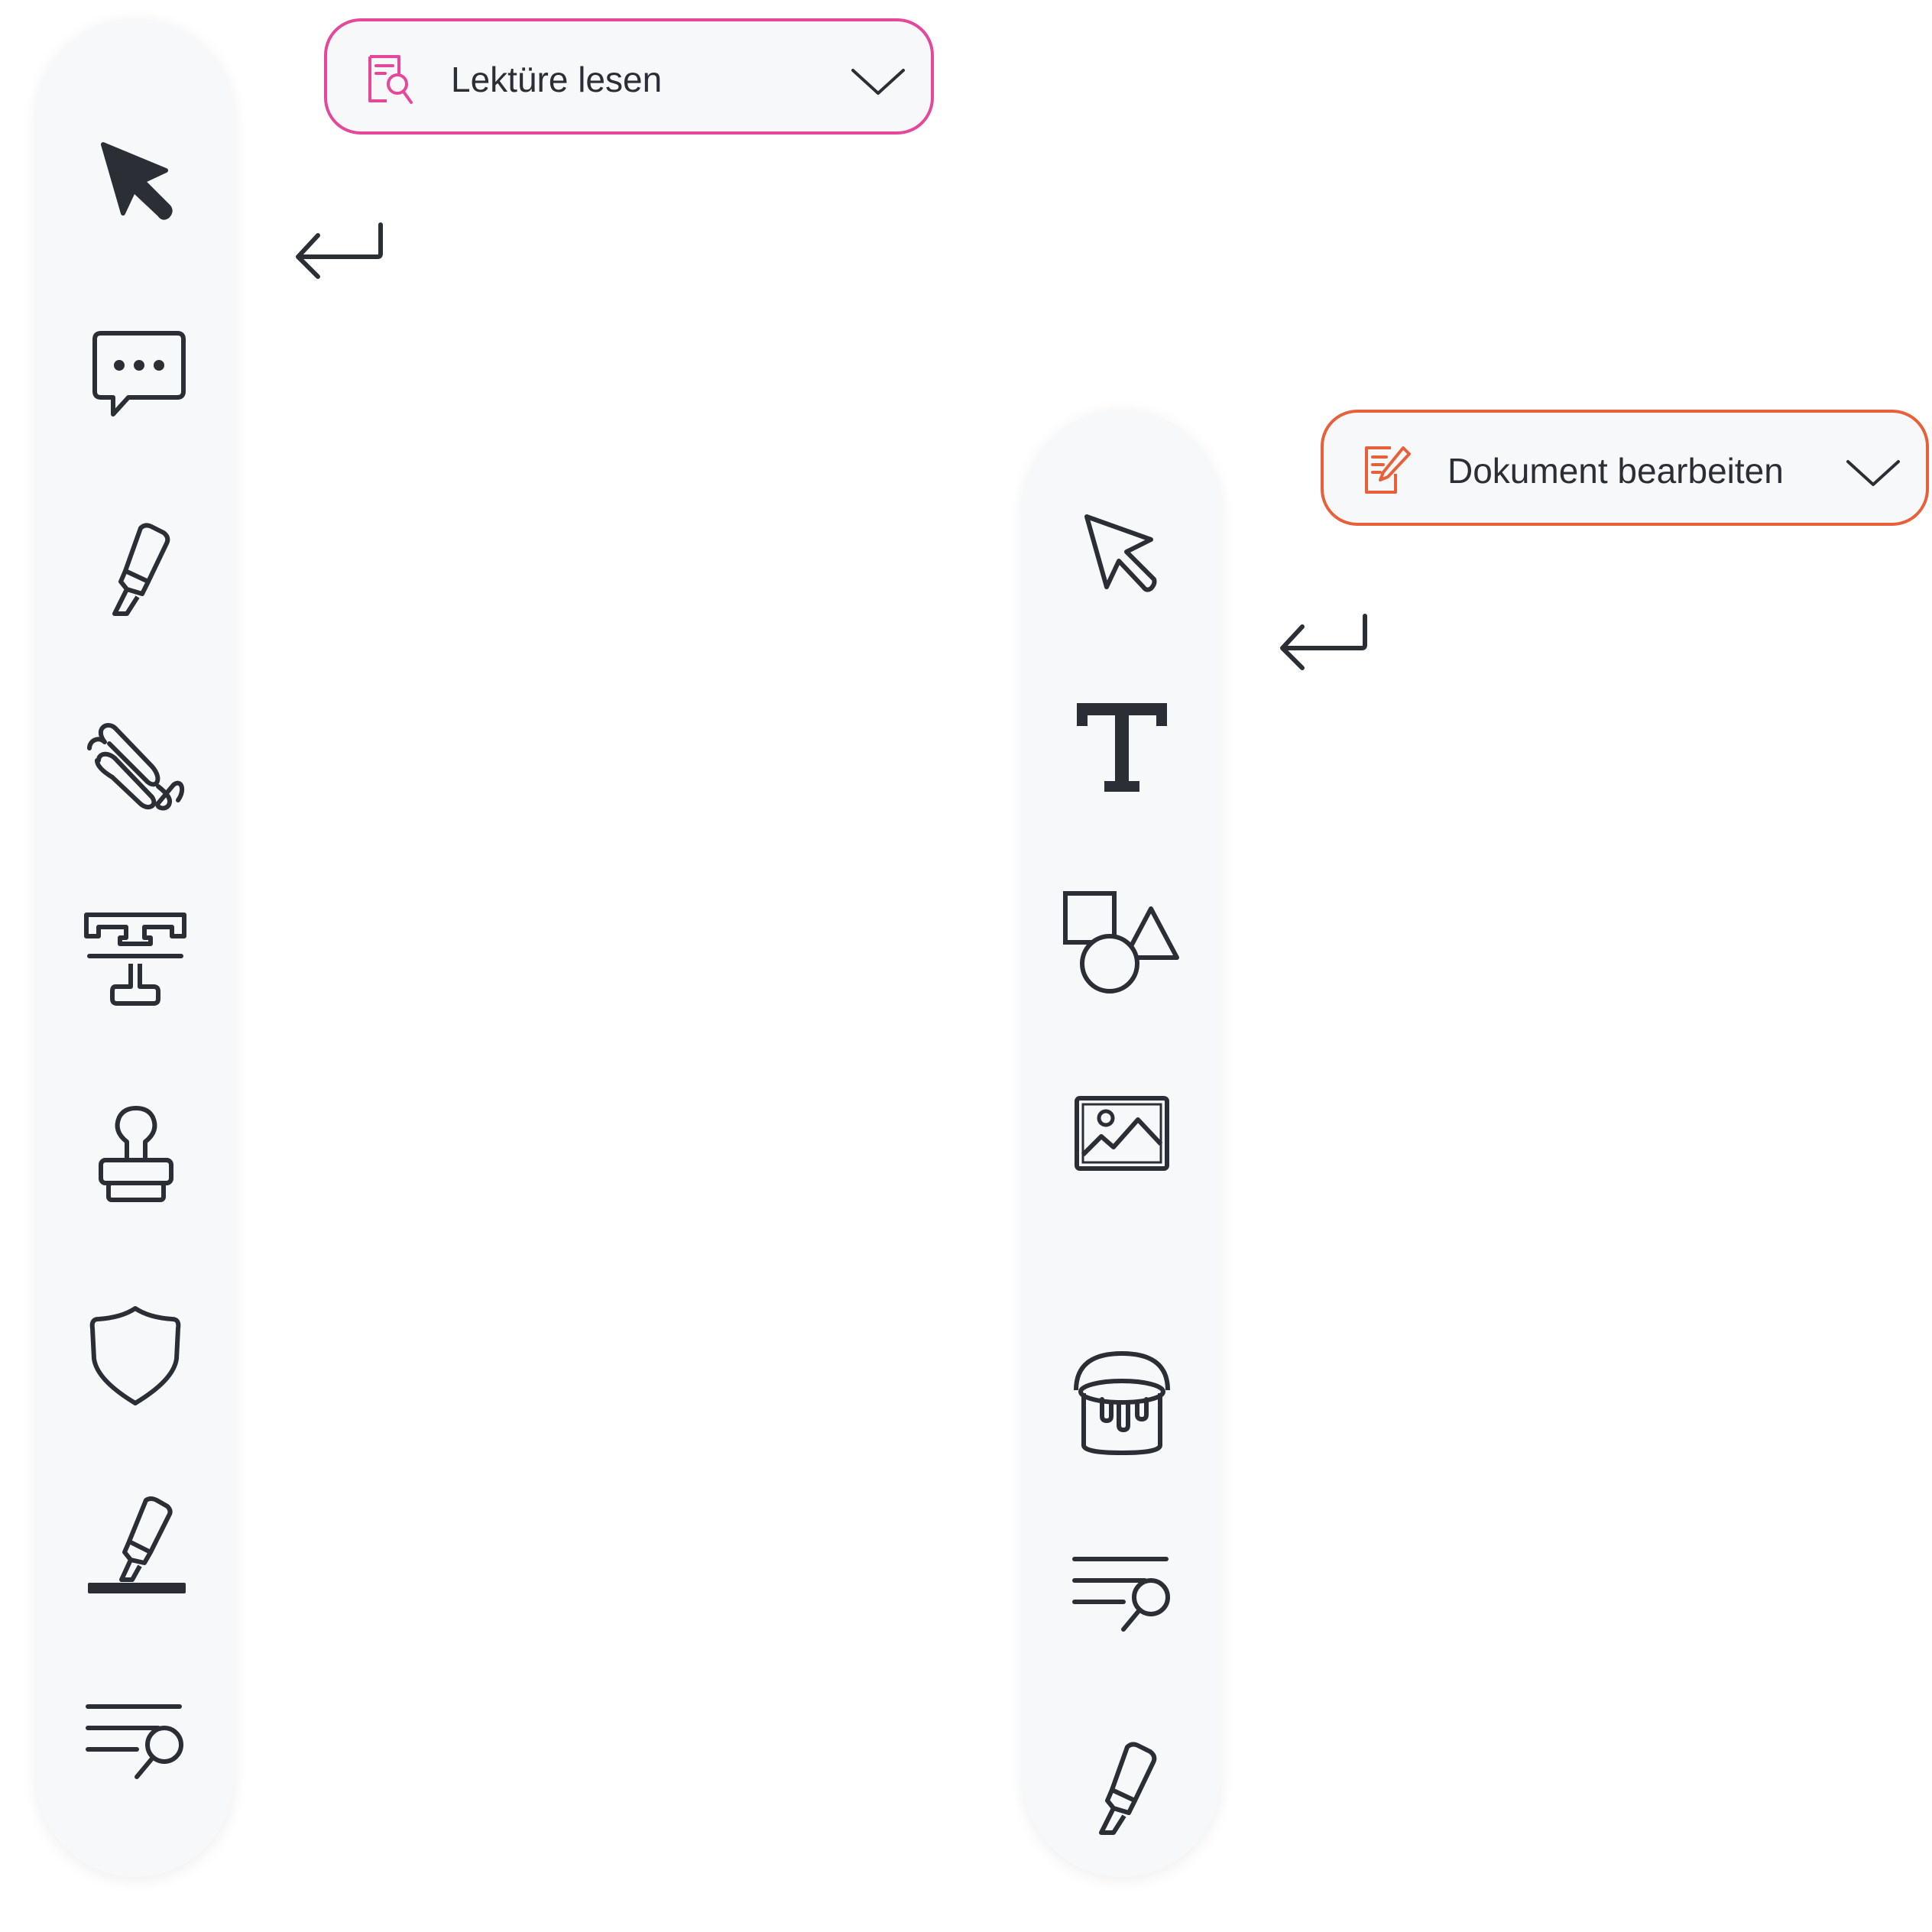  What do you see at coordinates (136, 1154) in the screenshot?
I see `stamp-icon` at bounding box center [136, 1154].